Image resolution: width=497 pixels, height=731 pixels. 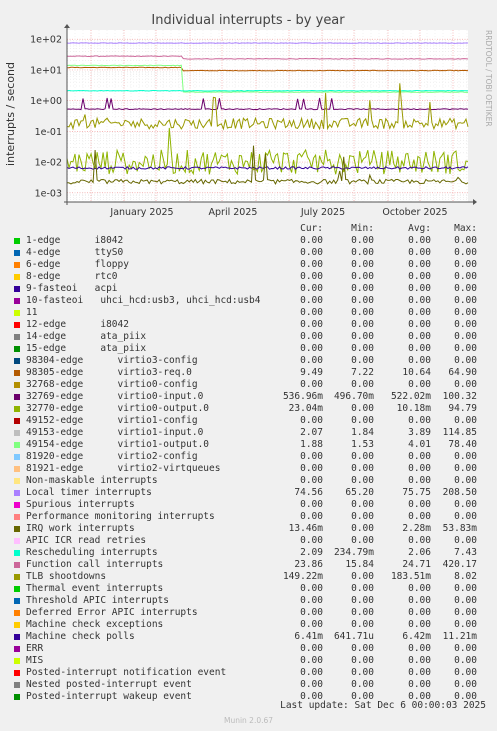 What do you see at coordinates (72, 276) in the screenshot?
I see `legend-label: 8-edge rtc0` at bounding box center [72, 276].